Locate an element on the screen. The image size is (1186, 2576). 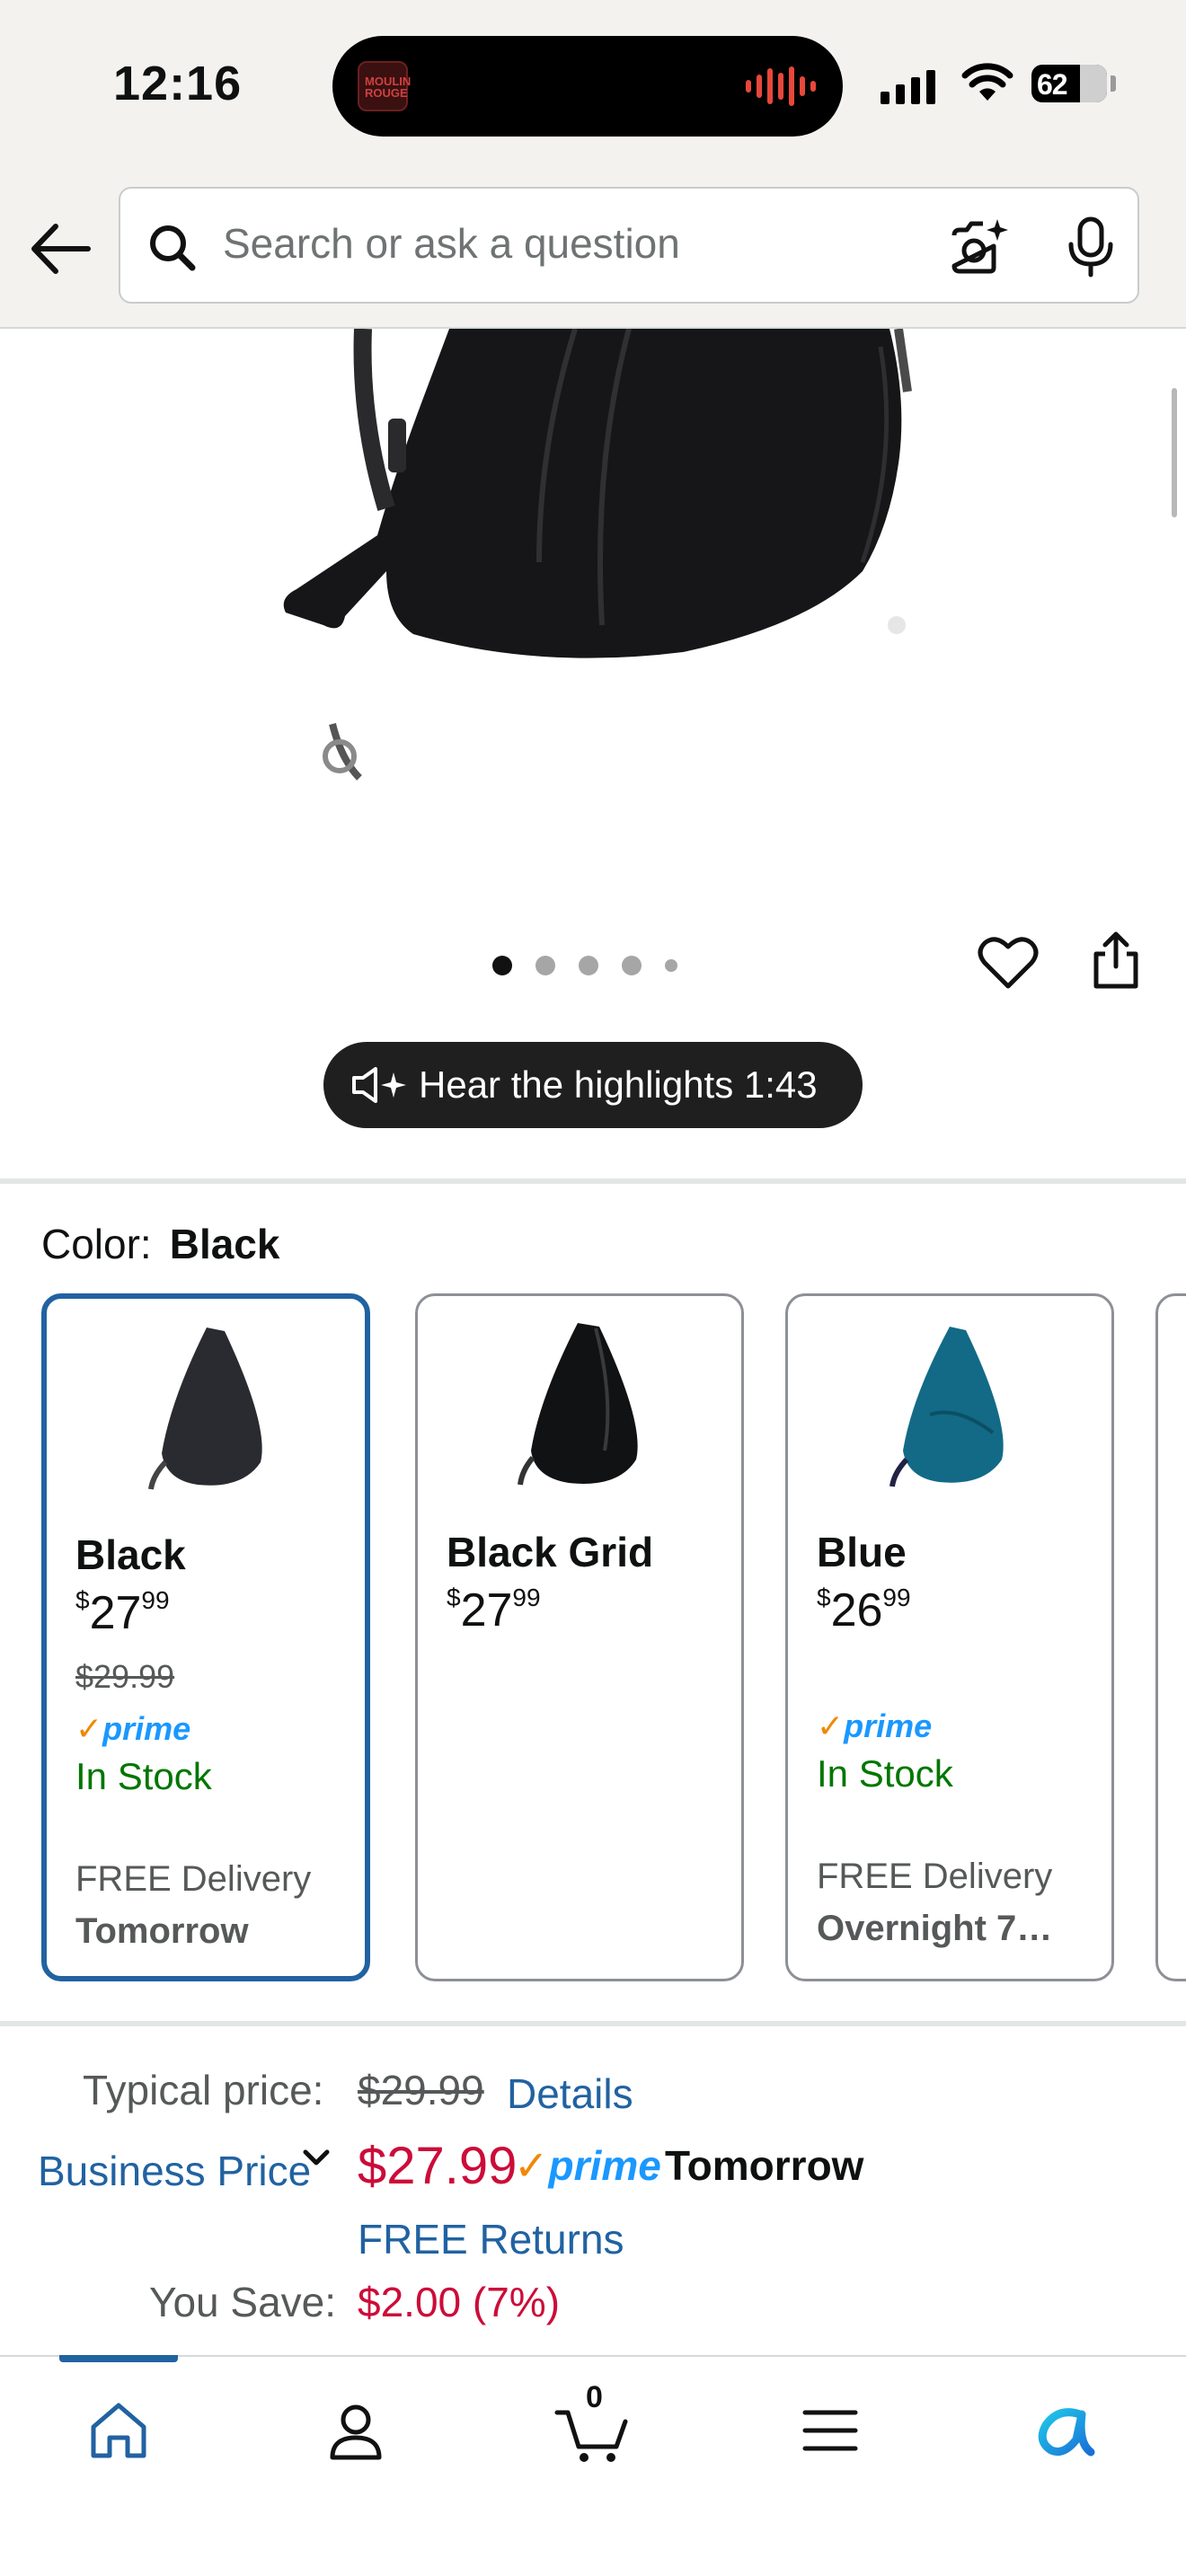
now-playing-art: MOULIN ROUGE is located at coordinates (385, 86).